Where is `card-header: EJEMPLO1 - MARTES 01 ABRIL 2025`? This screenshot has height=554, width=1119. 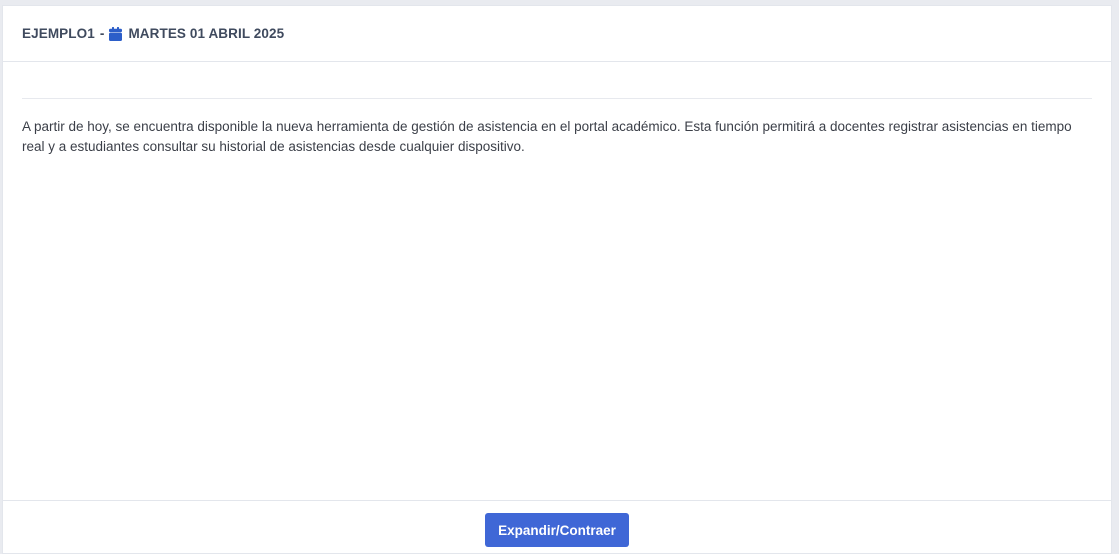 card-header: EJEMPLO1 - MARTES 01 ABRIL 2025 is located at coordinates (557, 34).